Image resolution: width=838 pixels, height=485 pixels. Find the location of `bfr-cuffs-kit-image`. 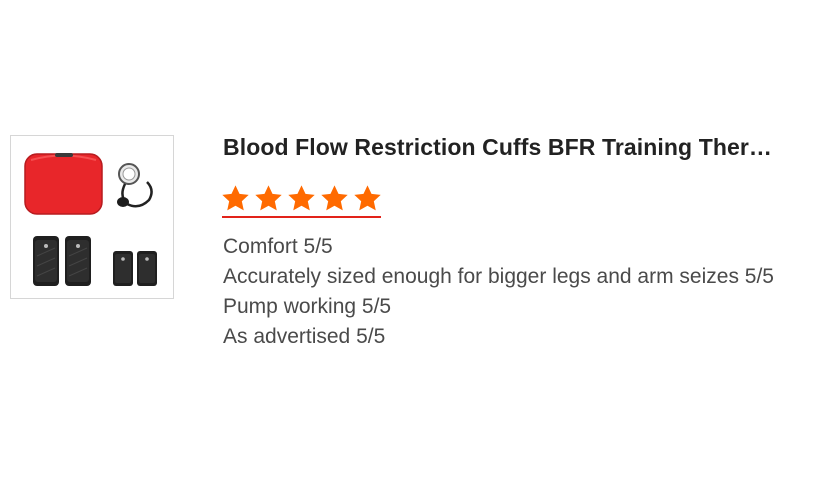

bfr-cuffs-kit-image is located at coordinates (90, 219).